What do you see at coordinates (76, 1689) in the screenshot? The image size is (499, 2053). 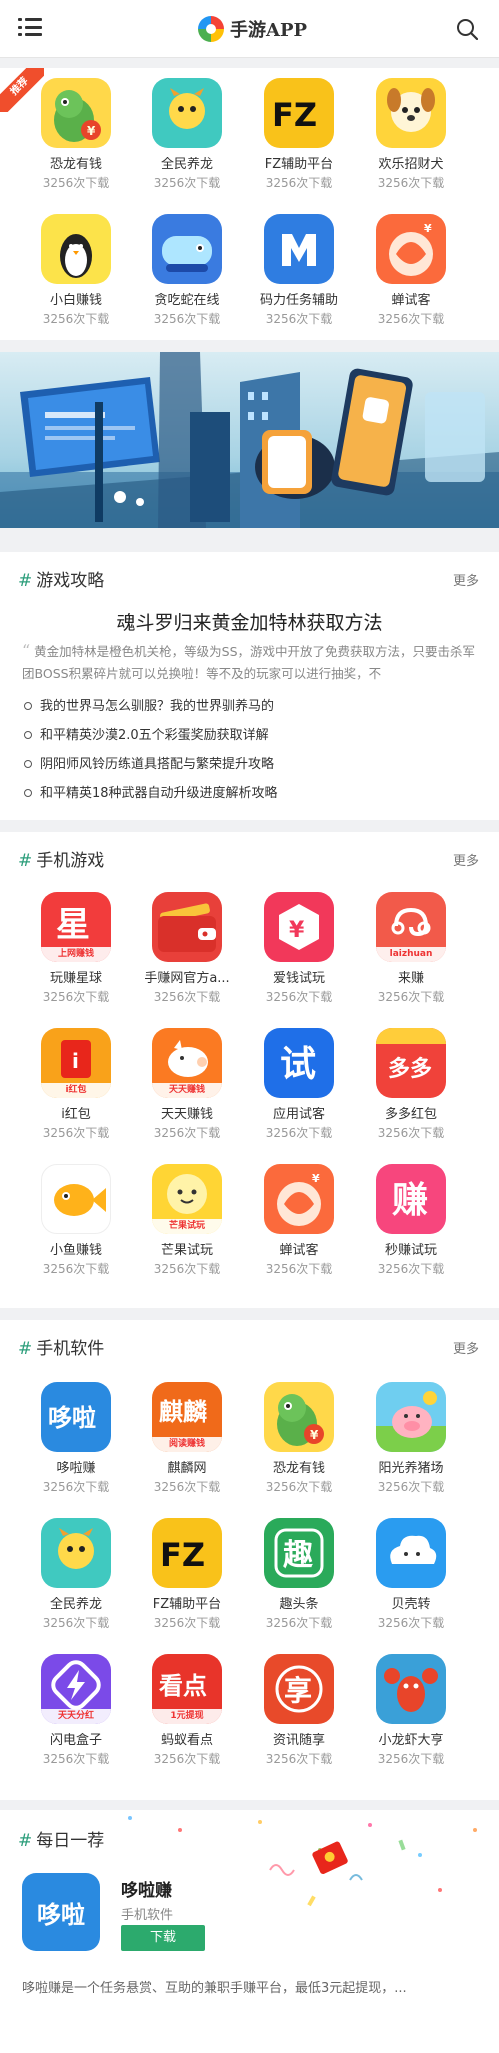 I see `lightning-box-icon: 天天分红` at bounding box center [76, 1689].